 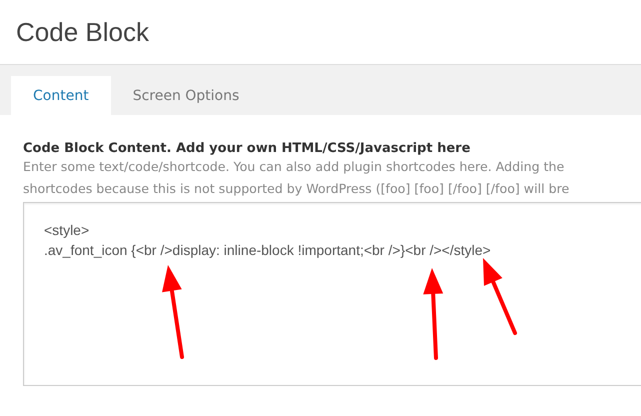 I want to click on field-description: shortcodes because this is not supported by WordPress ([foo] [foo] [/foo] [/foo] will bre, so click(x=296, y=189).